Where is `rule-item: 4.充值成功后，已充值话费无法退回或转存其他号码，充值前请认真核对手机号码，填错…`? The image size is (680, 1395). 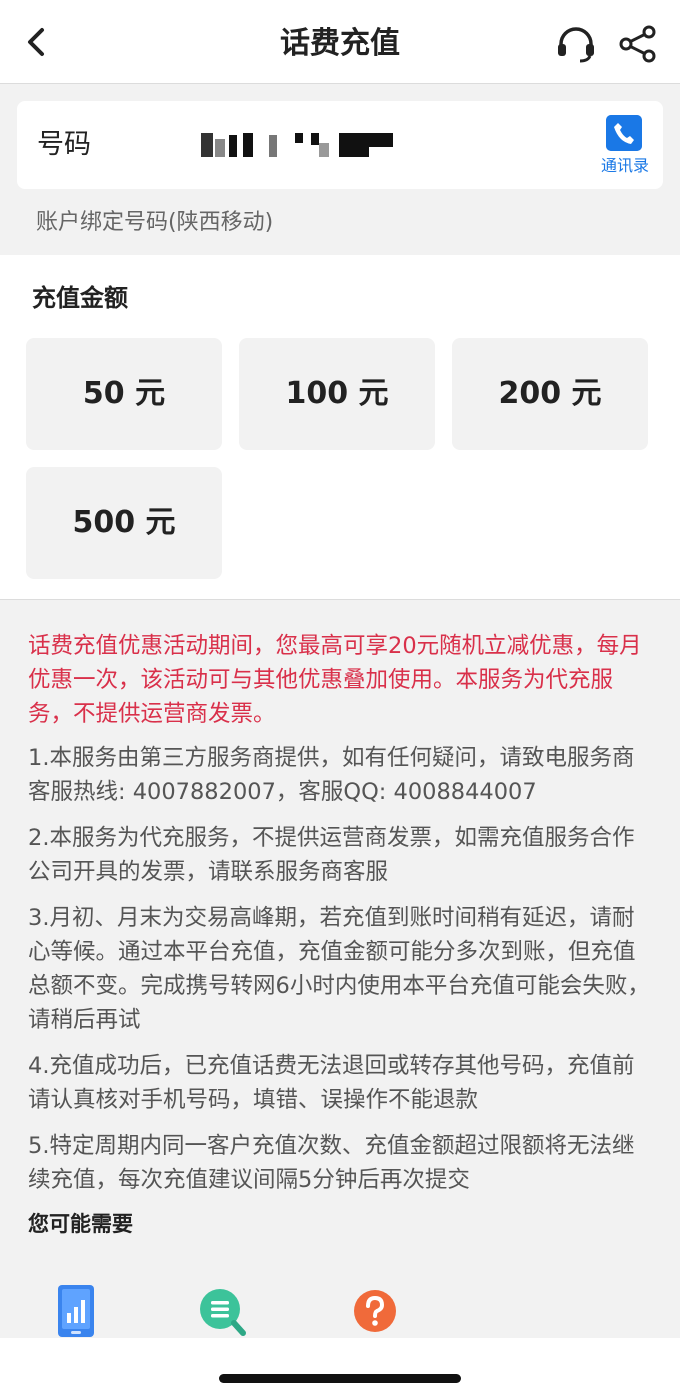 rule-item: 4.充值成功后，已充值话费无法退回或转存其他号码，充值前请认真核对手机号码，填错… is located at coordinates (331, 1083).